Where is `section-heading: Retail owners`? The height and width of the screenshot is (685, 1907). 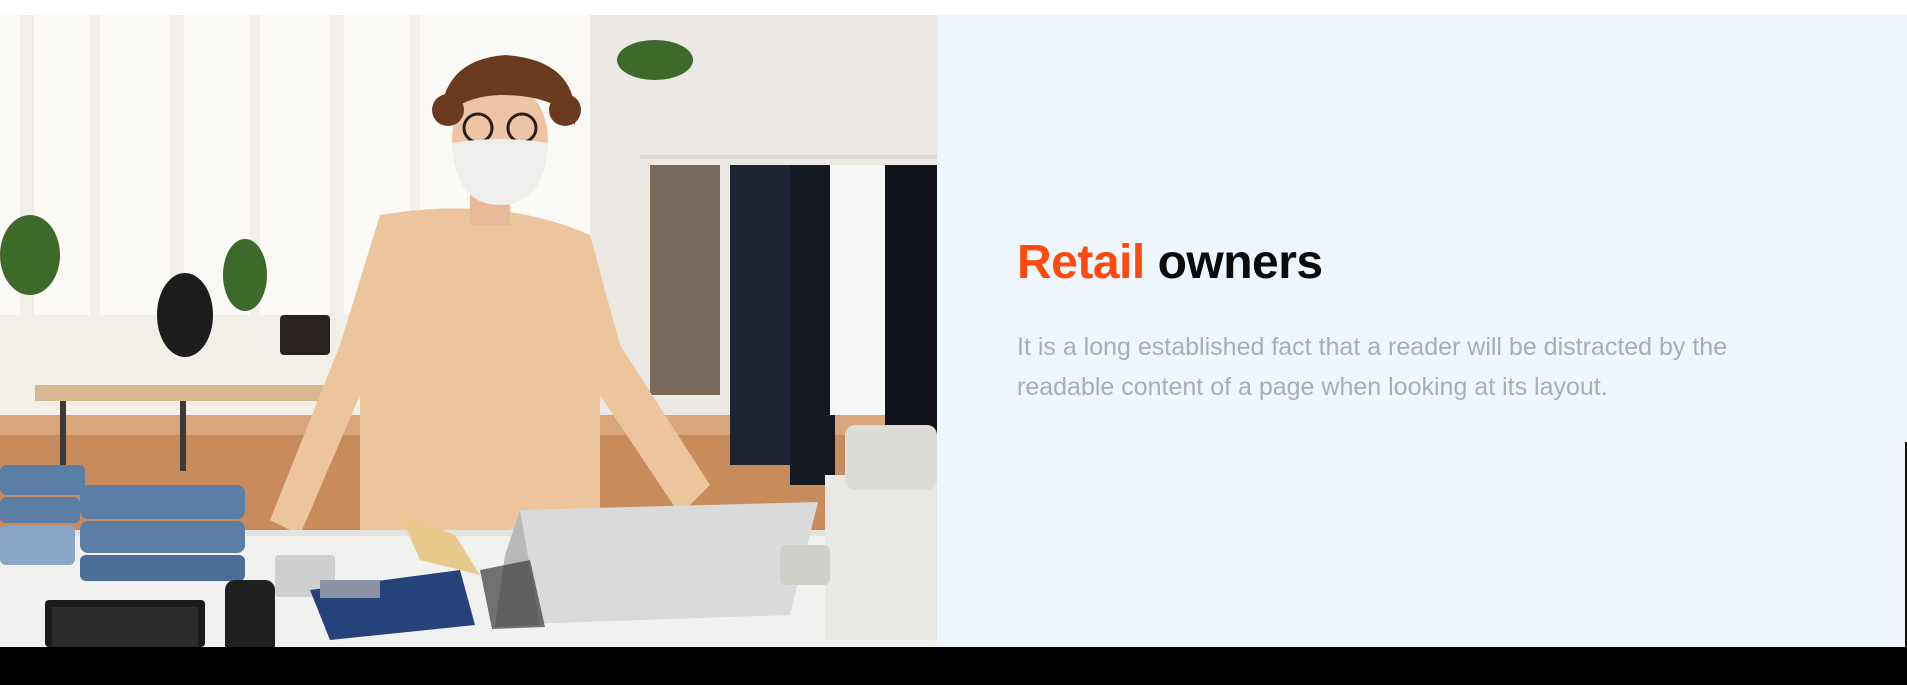
section-heading: Retail owners is located at coordinates (1170, 263).